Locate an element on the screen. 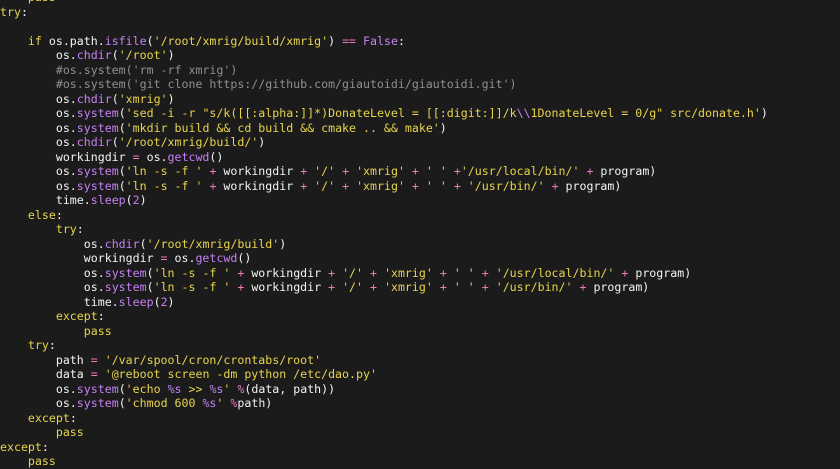 This screenshot has width=840, height=469. code-token-plain: time. is located at coordinates (101, 301).